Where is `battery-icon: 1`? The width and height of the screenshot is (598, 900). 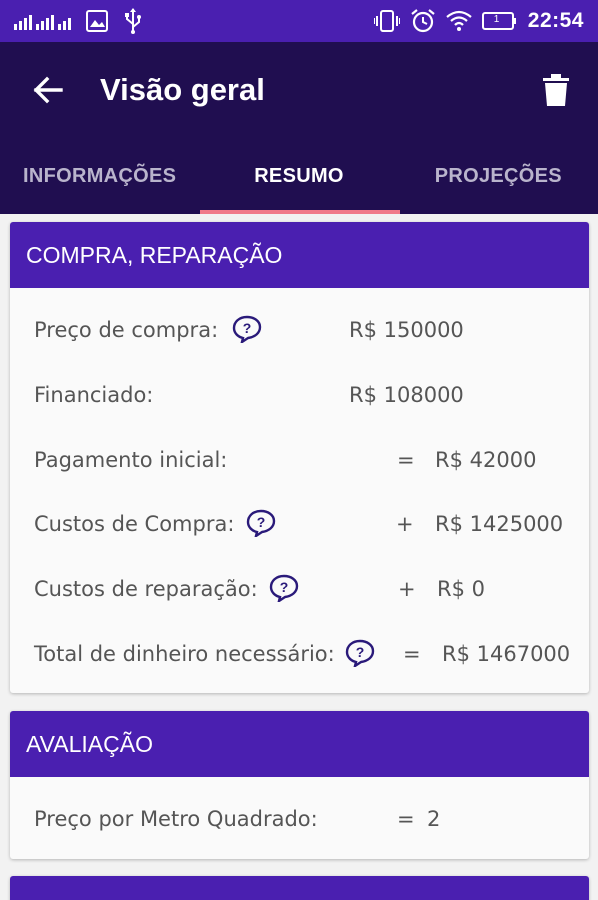
battery-icon: 1 is located at coordinates (499, 21).